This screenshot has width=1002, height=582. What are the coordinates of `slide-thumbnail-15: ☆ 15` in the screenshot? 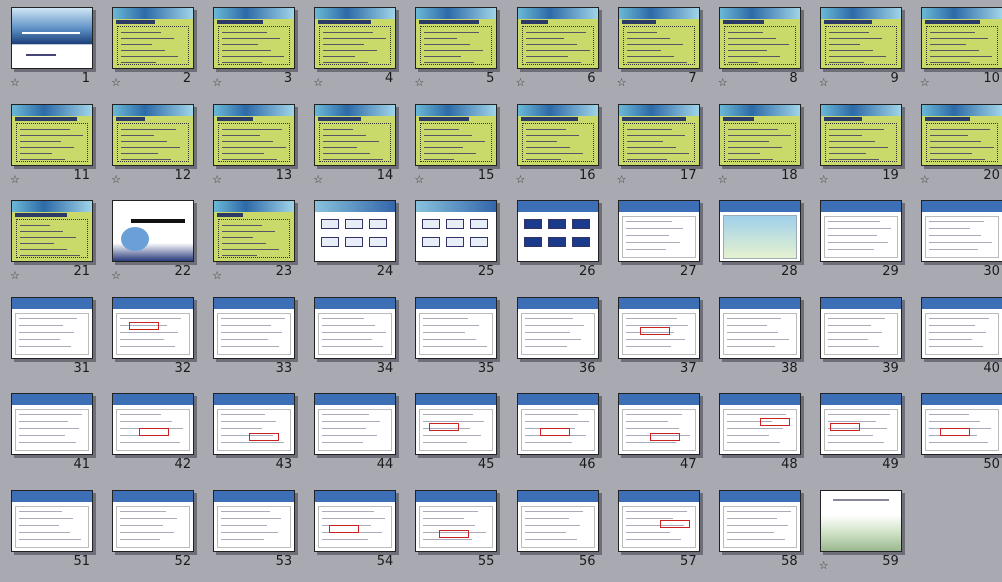 It's located at (459, 147).